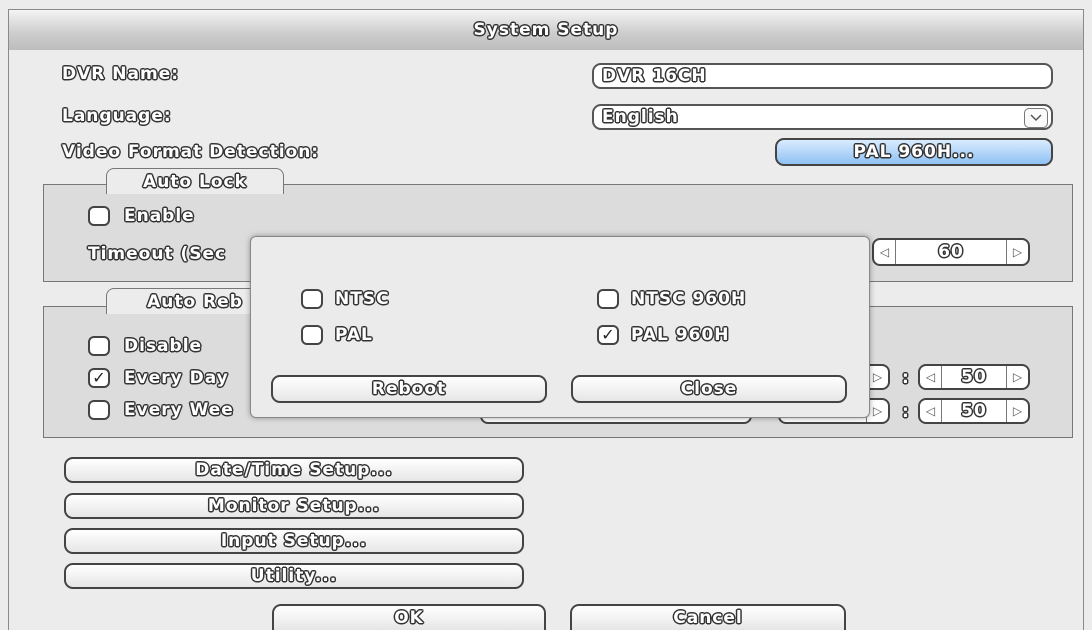 This screenshot has width=1092, height=630. I want to click on day-minute-spinner: ◁ 50 ▷, so click(974, 377).